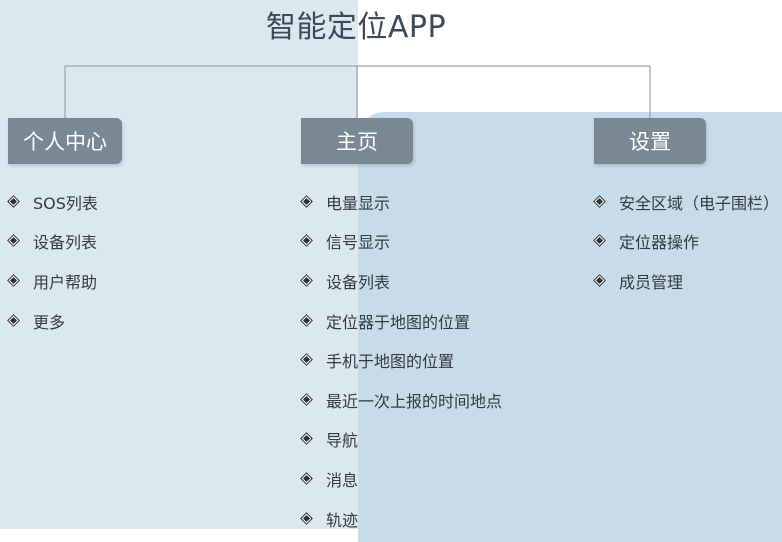 The width and height of the screenshot is (782, 542). What do you see at coordinates (401, 479) in the screenshot?
I see `list-item: 消息` at bounding box center [401, 479].